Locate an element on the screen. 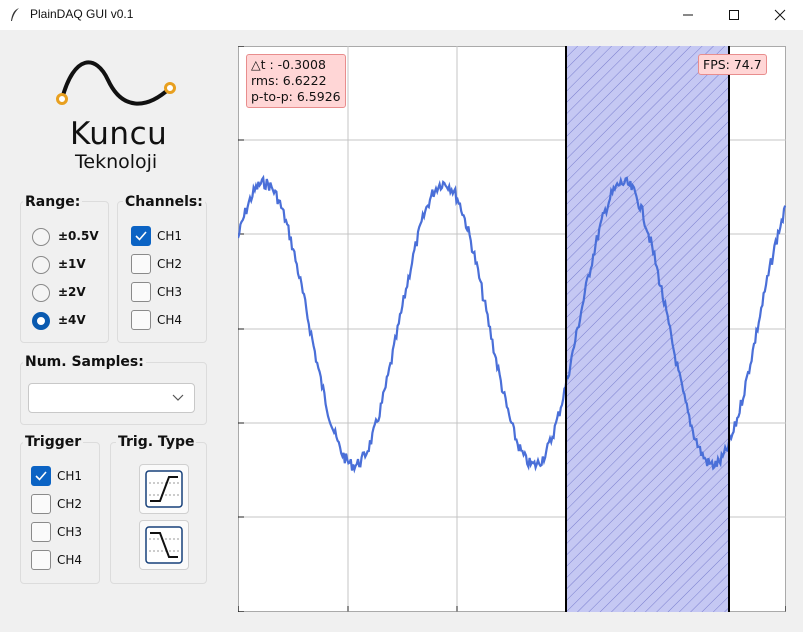 This screenshot has height=632, width=803. title-bar: PlainDAQ GUI v0.1 is located at coordinates (401, 15).